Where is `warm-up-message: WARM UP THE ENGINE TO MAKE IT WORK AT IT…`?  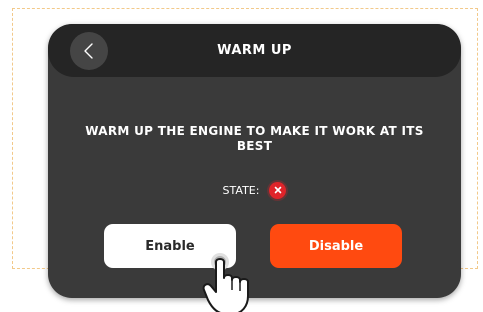
warm-up-message: WARM UP THE ENGINE TO MAKE IT WORK AT IT… is located at coordinates (254, 138).